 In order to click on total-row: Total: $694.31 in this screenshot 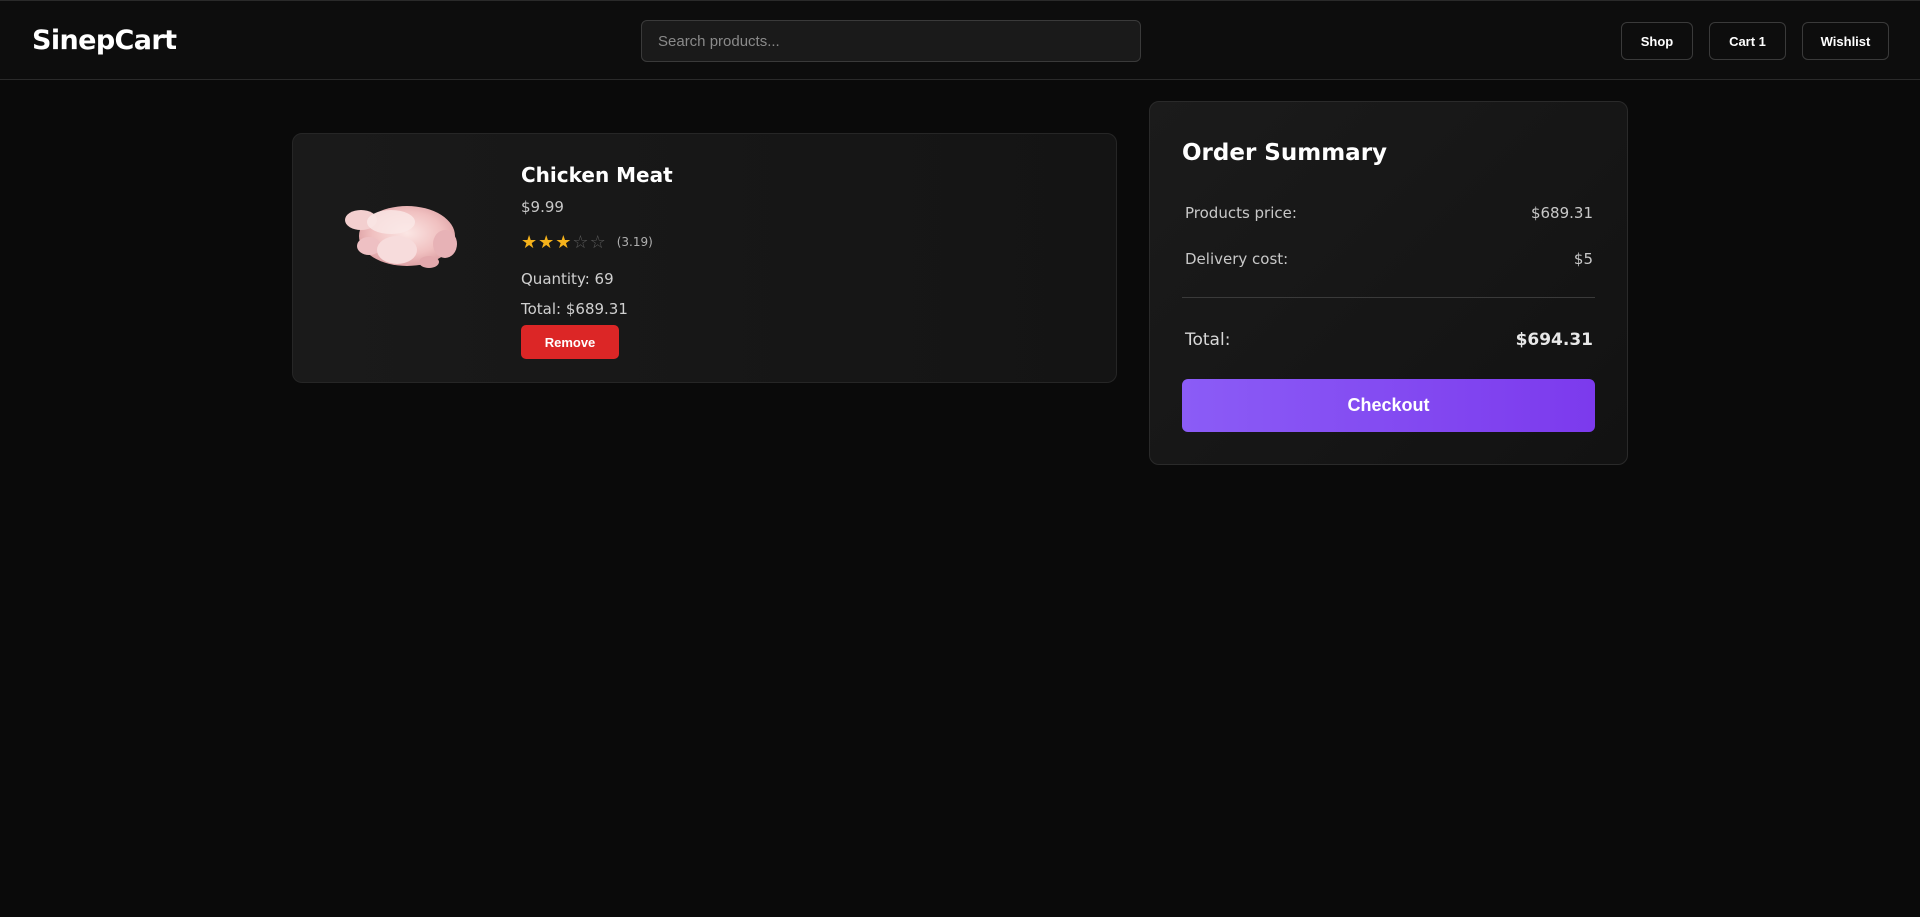, I will do `click(1389, 340)`.